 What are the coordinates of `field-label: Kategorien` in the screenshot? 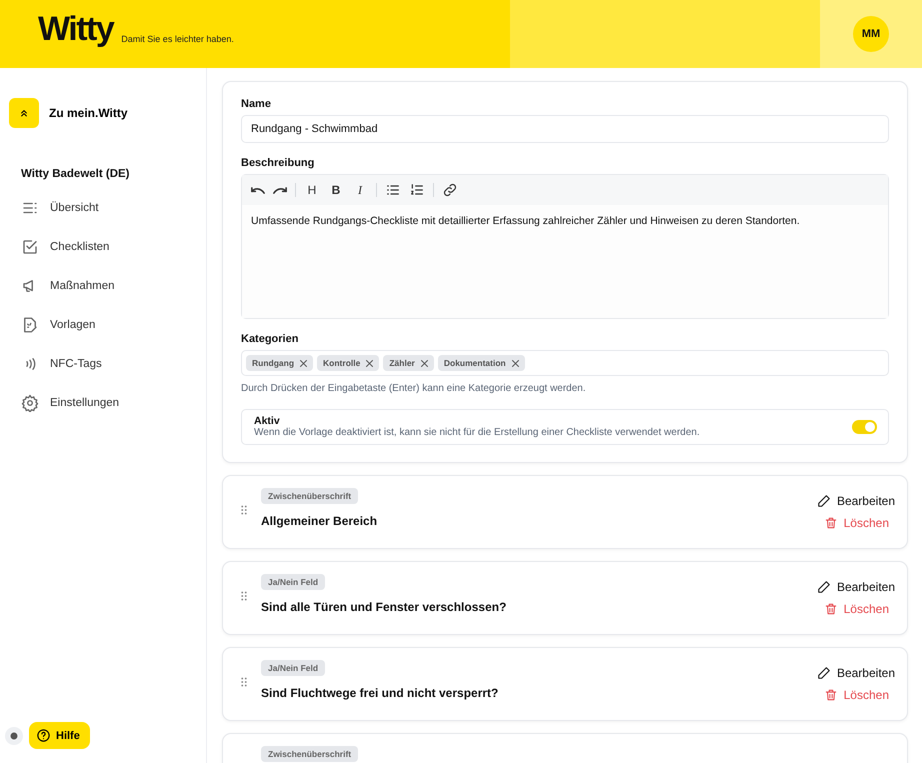 It's located at (270, 339).